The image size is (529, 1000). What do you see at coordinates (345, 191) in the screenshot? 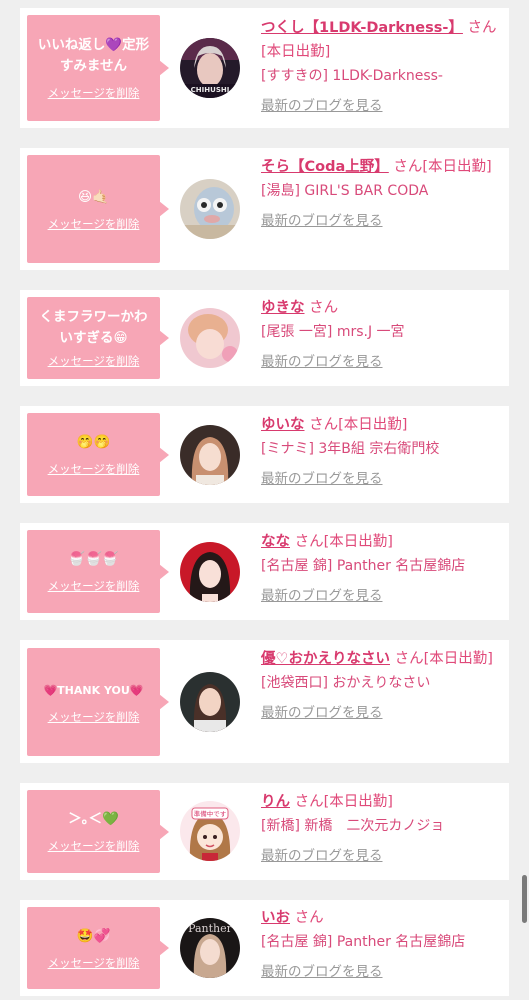
I see `shop-name: [湯島] GIRL'S BAR CODA` at bounding box center [345, 191].